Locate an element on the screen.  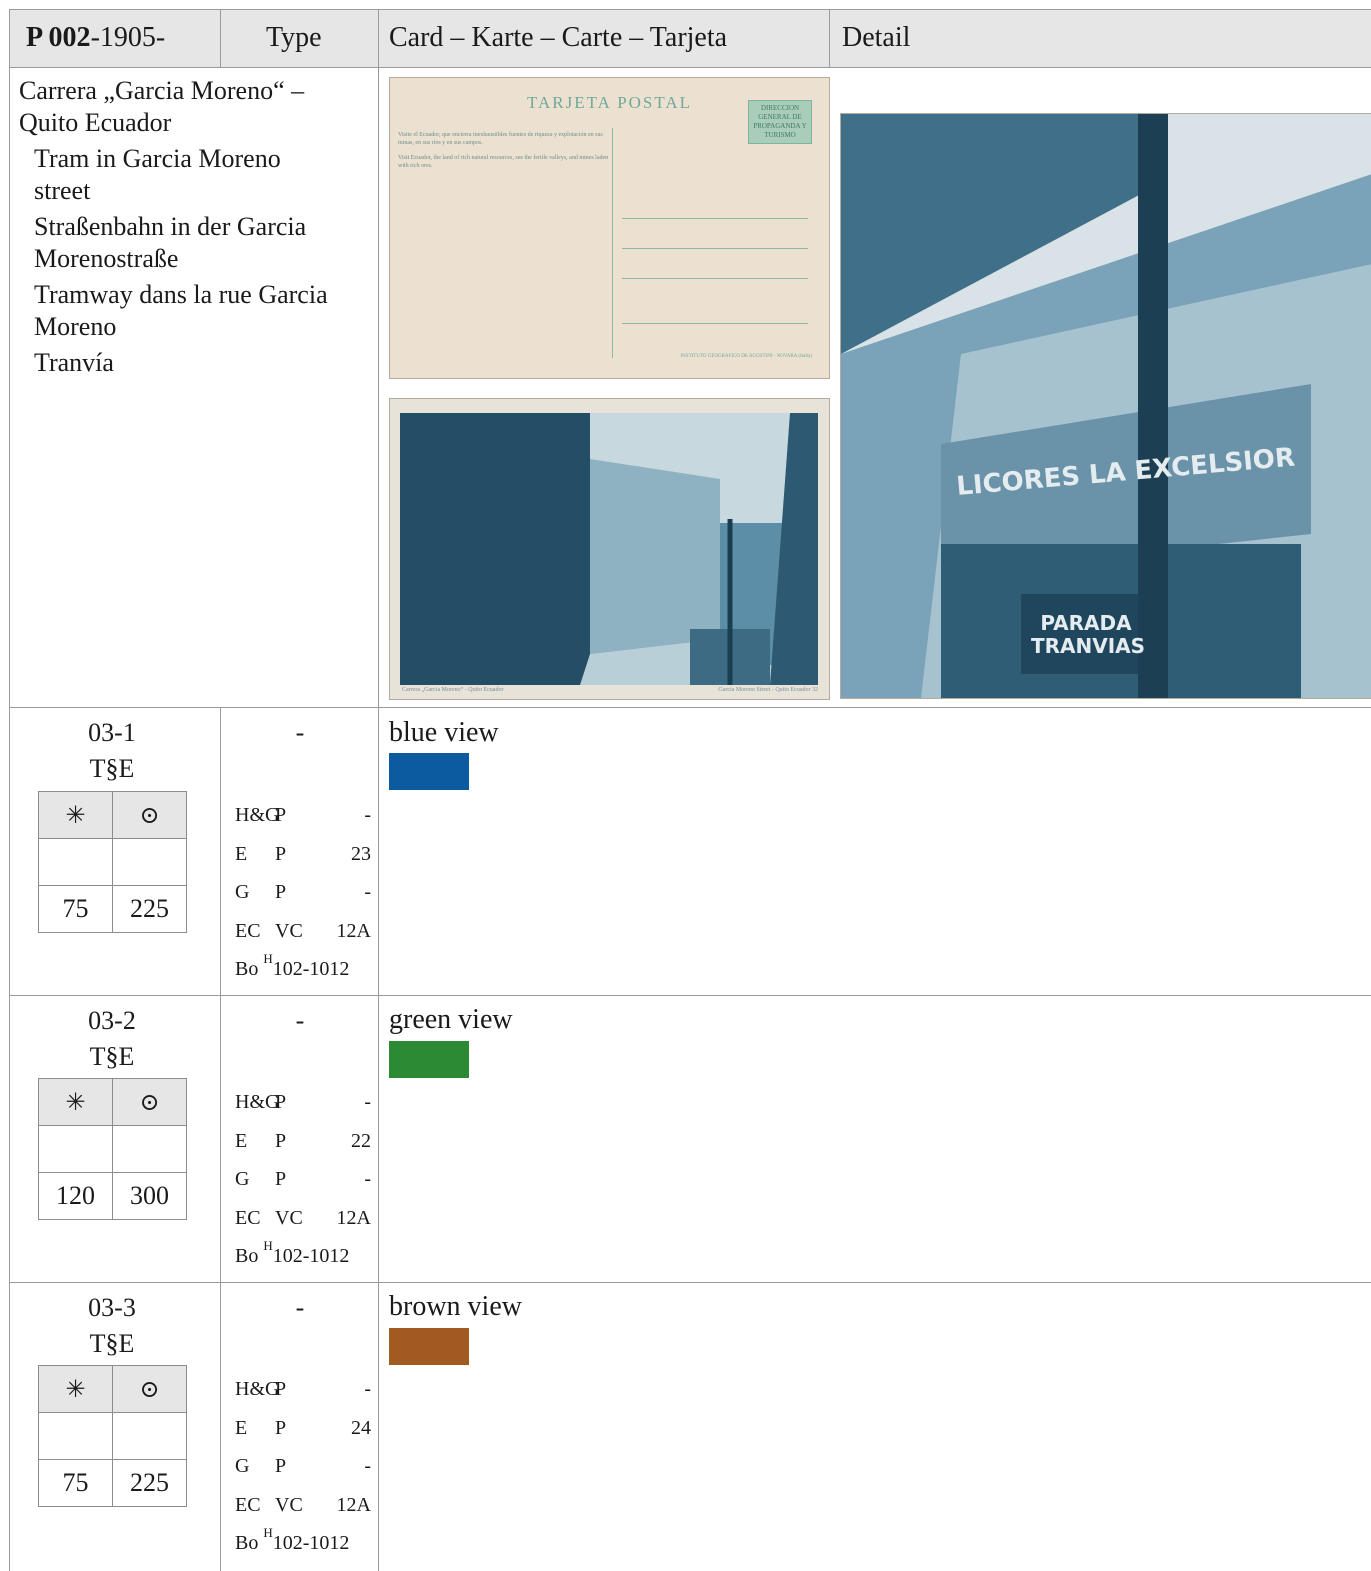
catalog-references: H&G P - E P 23 GP- EC VC 12A Bo H102-1012 is located at coordinates (303, 892).